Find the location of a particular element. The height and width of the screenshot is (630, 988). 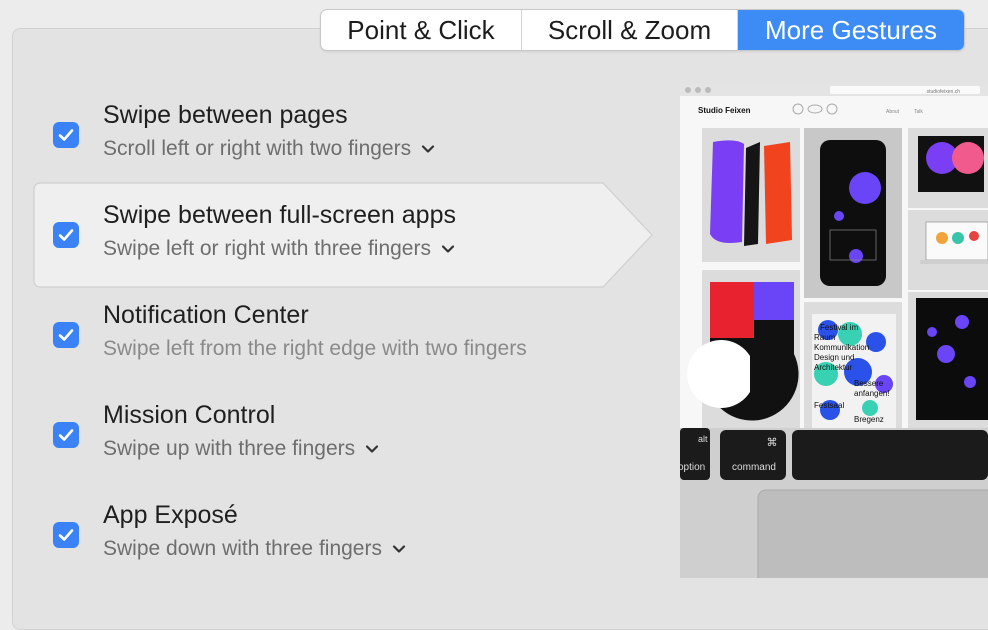

poster-text: Kommunikation is located at coordinates (841, 347).